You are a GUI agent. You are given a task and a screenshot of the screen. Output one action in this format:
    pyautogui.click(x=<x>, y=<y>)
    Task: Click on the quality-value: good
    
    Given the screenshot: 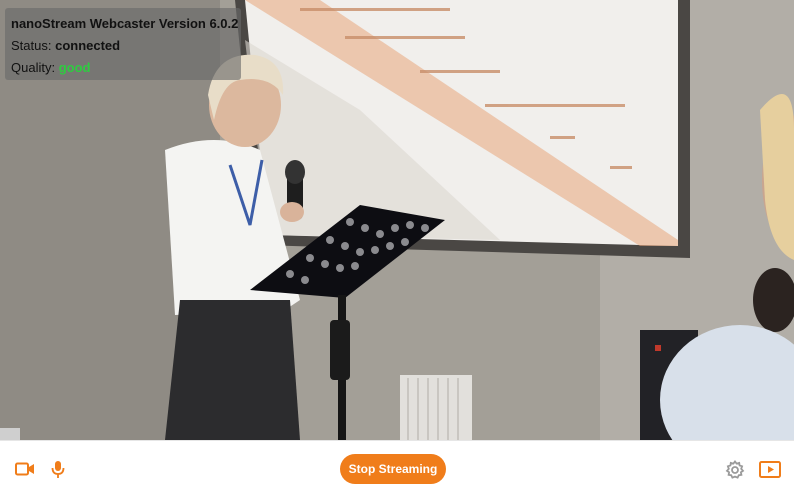 What is the action you would take?
    pyautogui.click(x=74, y=67)
    